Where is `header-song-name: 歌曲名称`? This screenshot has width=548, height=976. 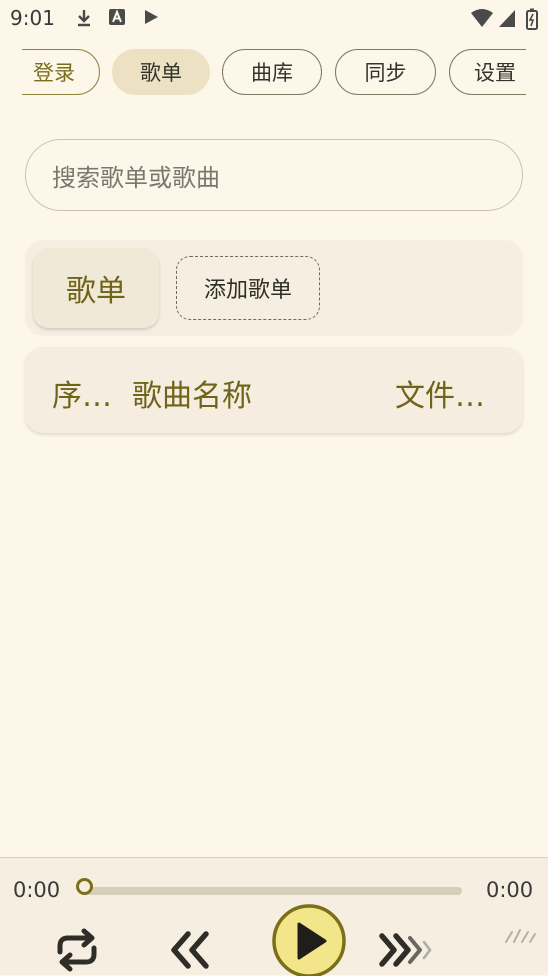 header-song-name: 歌曲名称 is located at coordinates (192, 396).